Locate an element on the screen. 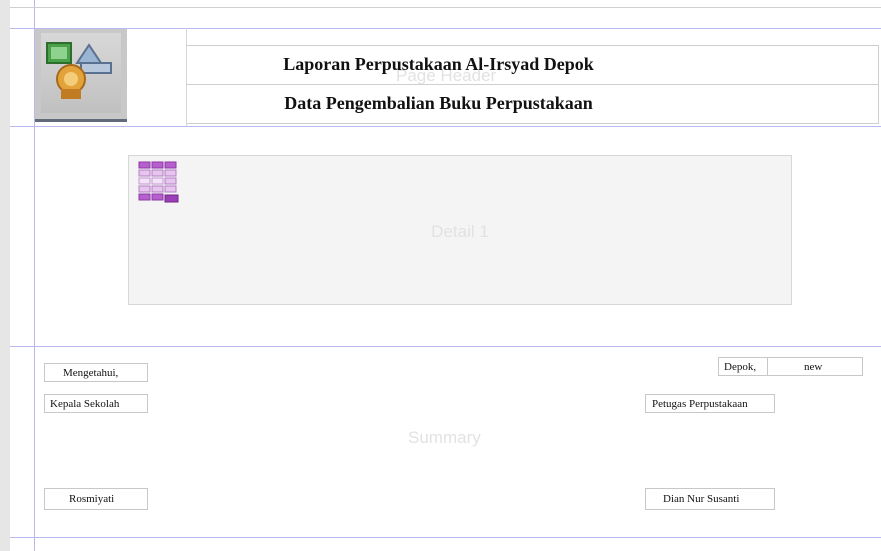  detail-section-label: Detail 1 is located at coordinates (460, 231).